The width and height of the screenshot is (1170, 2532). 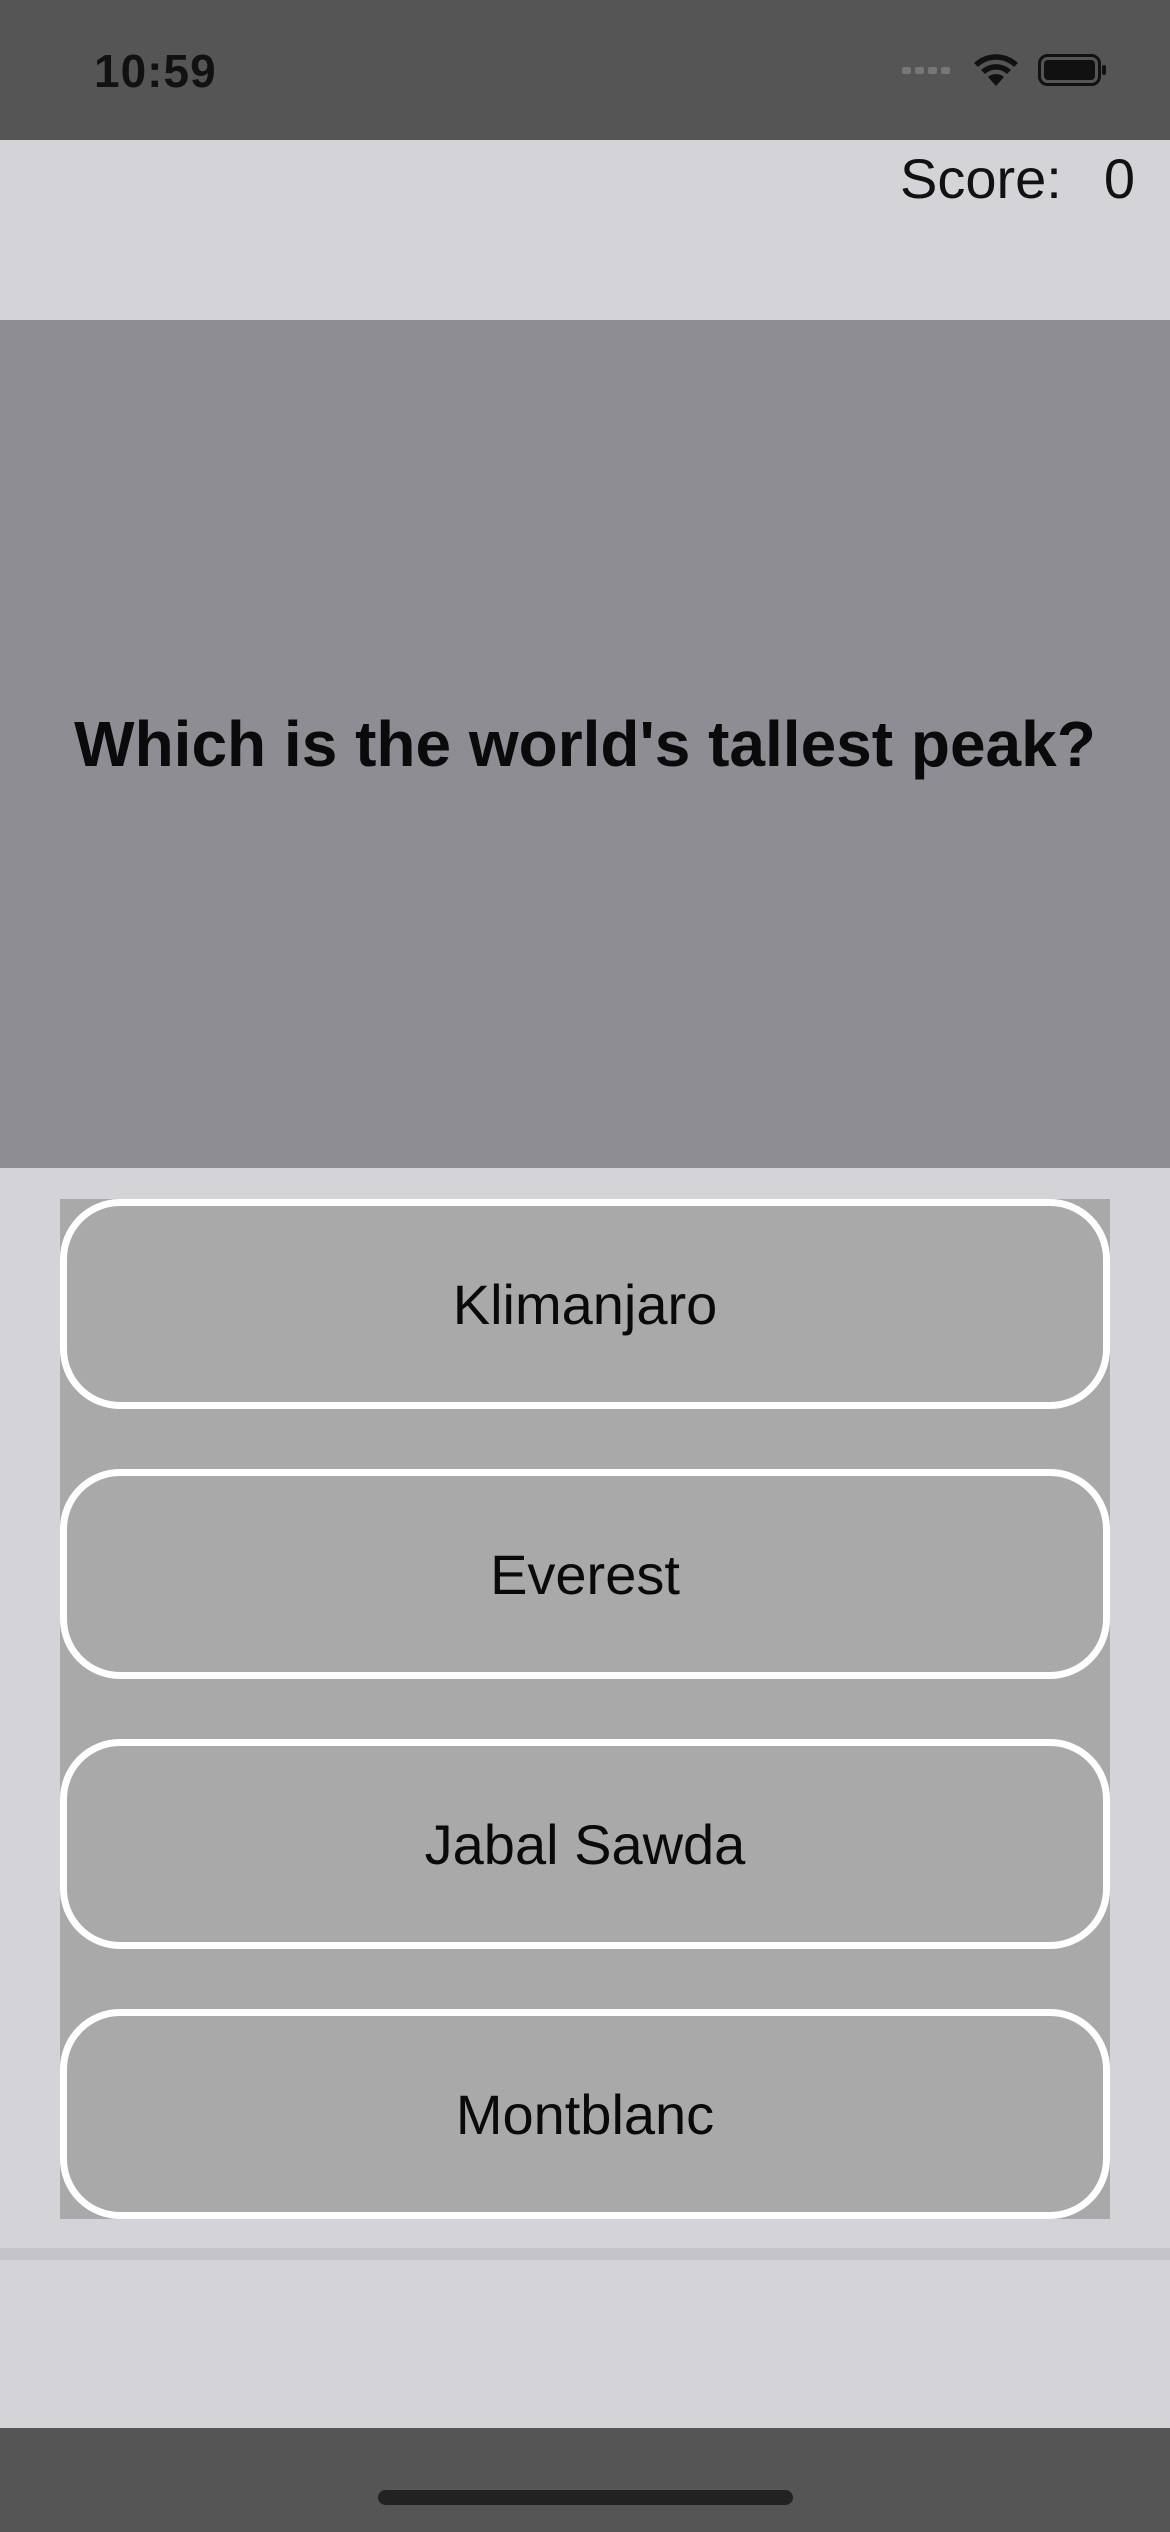 I want to click on answer-button-jabal-sawda: Jabal Sawda, so click(x=585, y=1844).